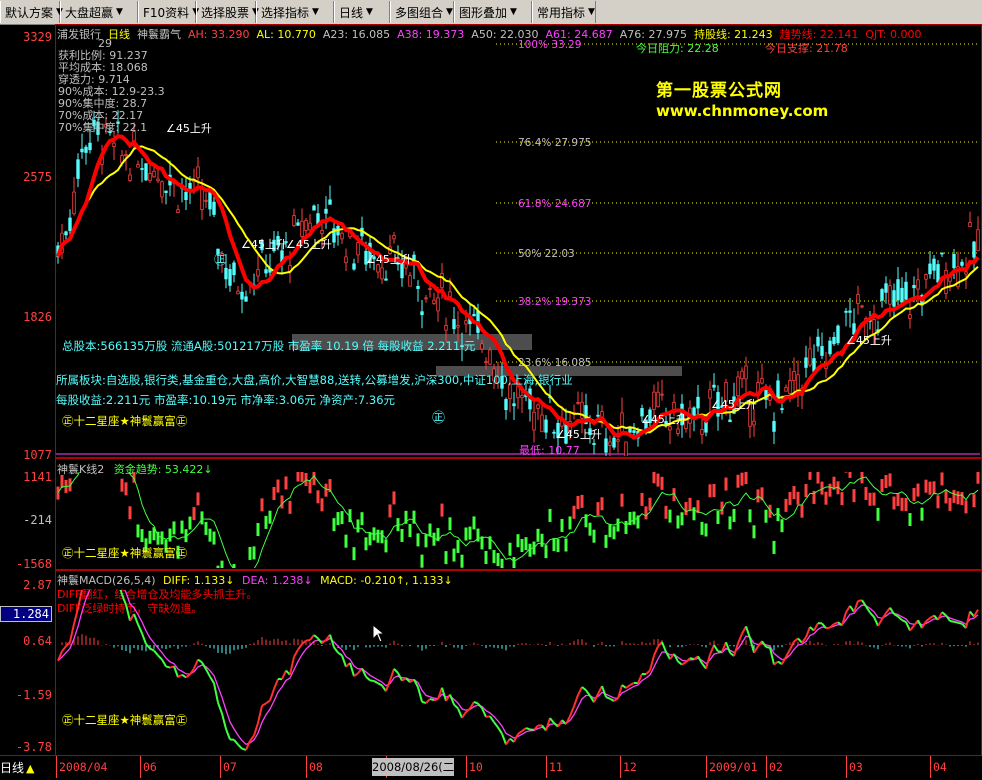  I want to click on toolbar-button-5: 日线▼, so click(362, 12).